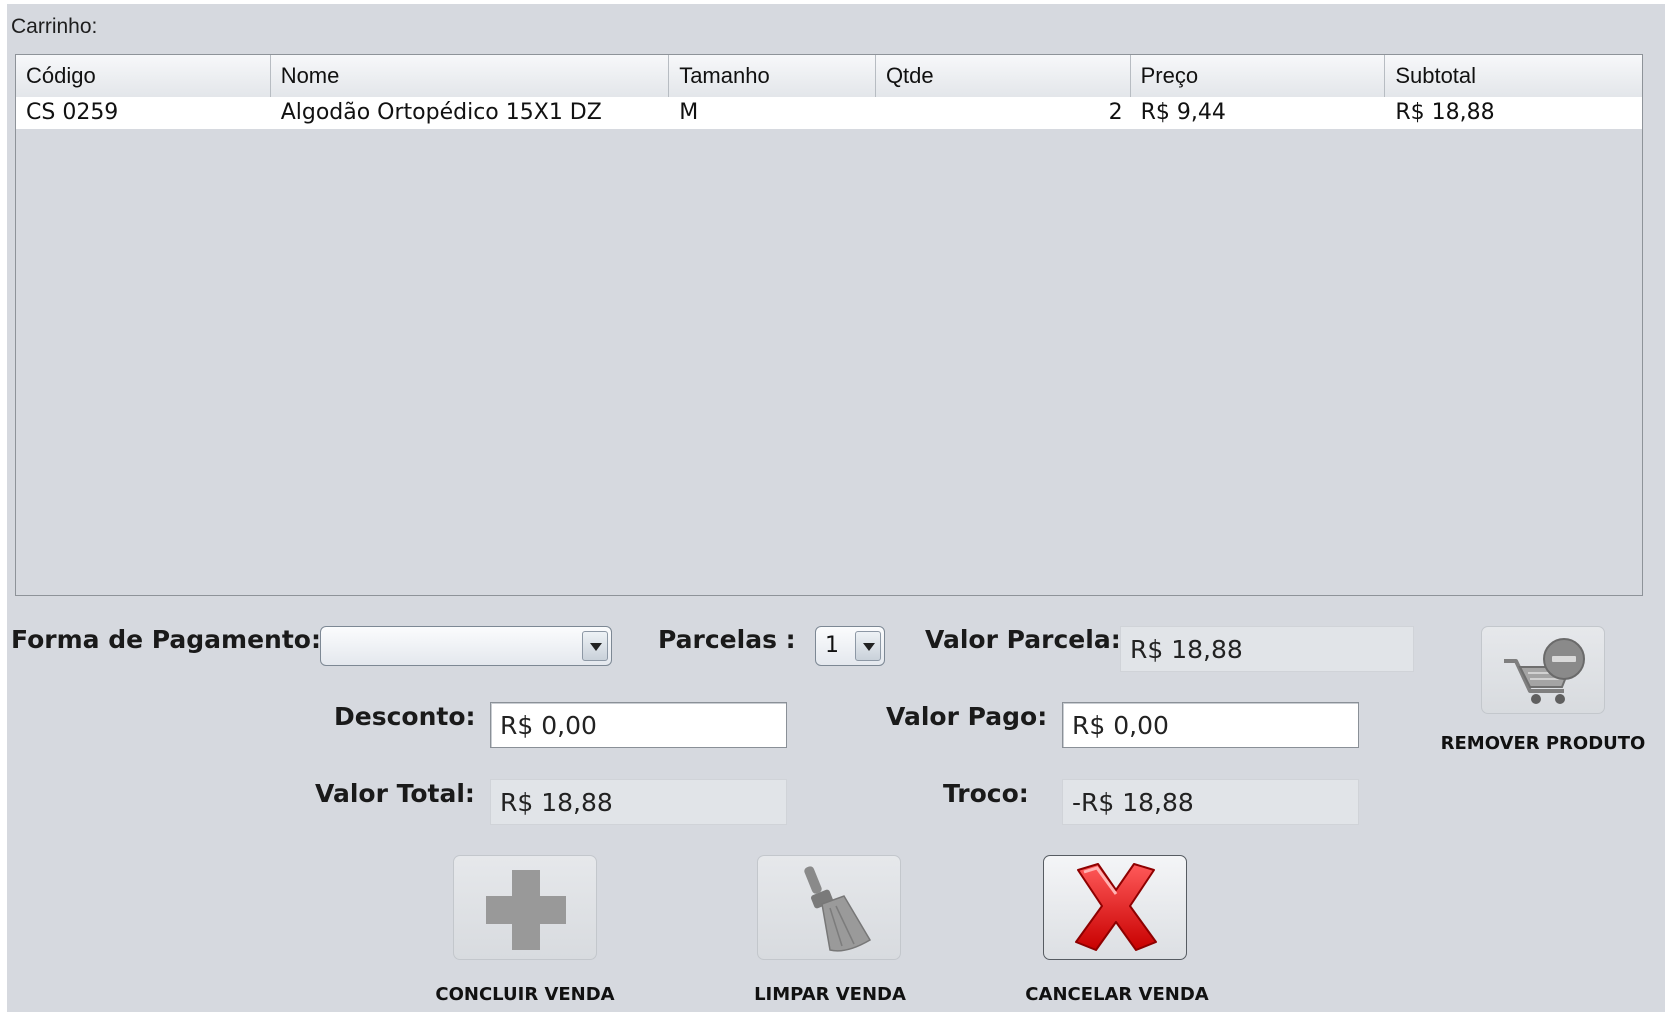 This screenshot has width=1672, height=1016. Describe the element at coordinates (1003, 76) in the screenshot. I see `col-qtde: Qtde` at that location.